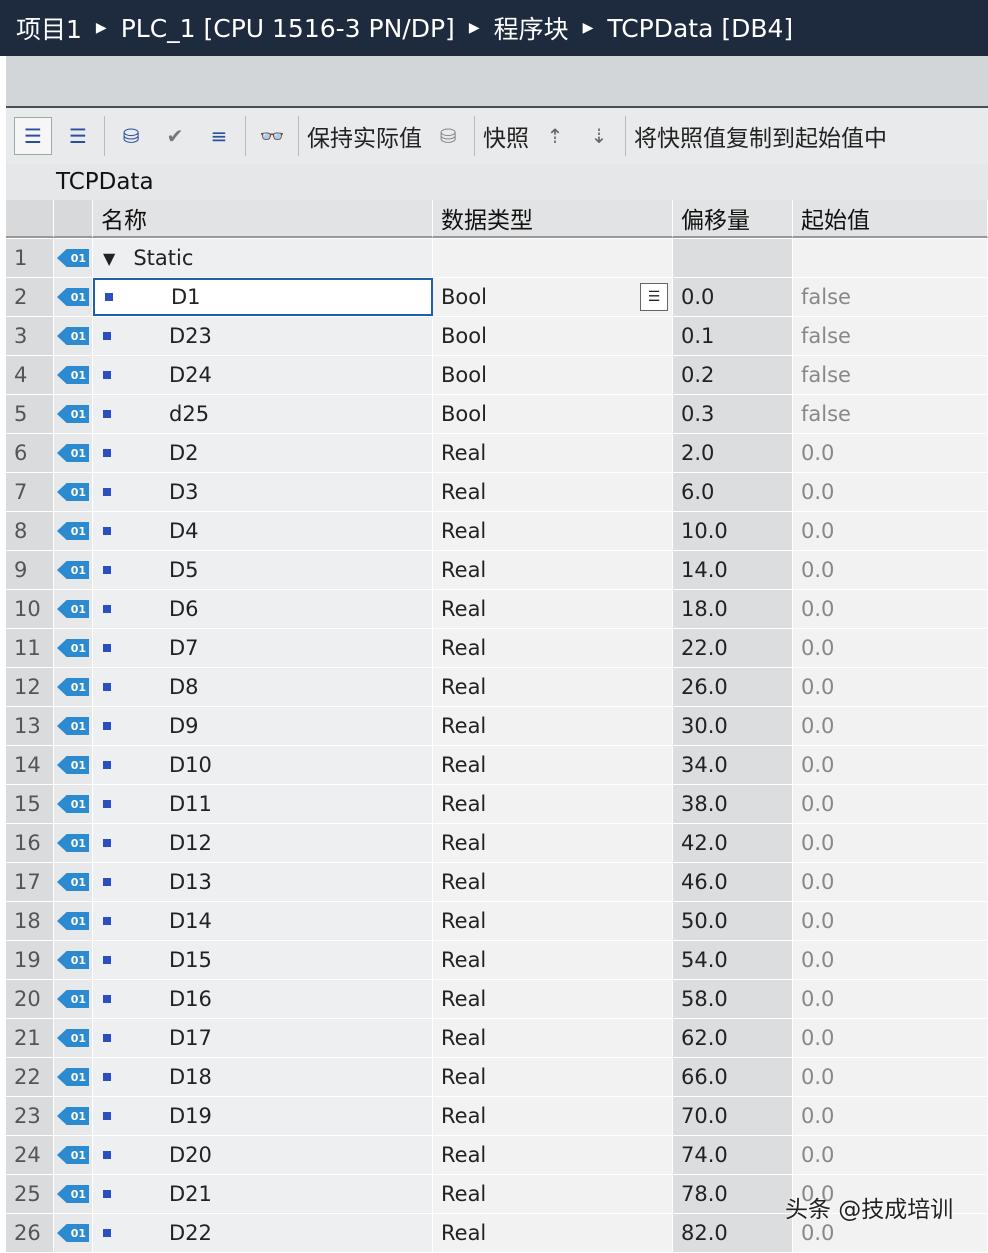 Image resolution: width=988 pixels, height=1253 pixels. I want to click on row-number: 5, so click(30, 414).